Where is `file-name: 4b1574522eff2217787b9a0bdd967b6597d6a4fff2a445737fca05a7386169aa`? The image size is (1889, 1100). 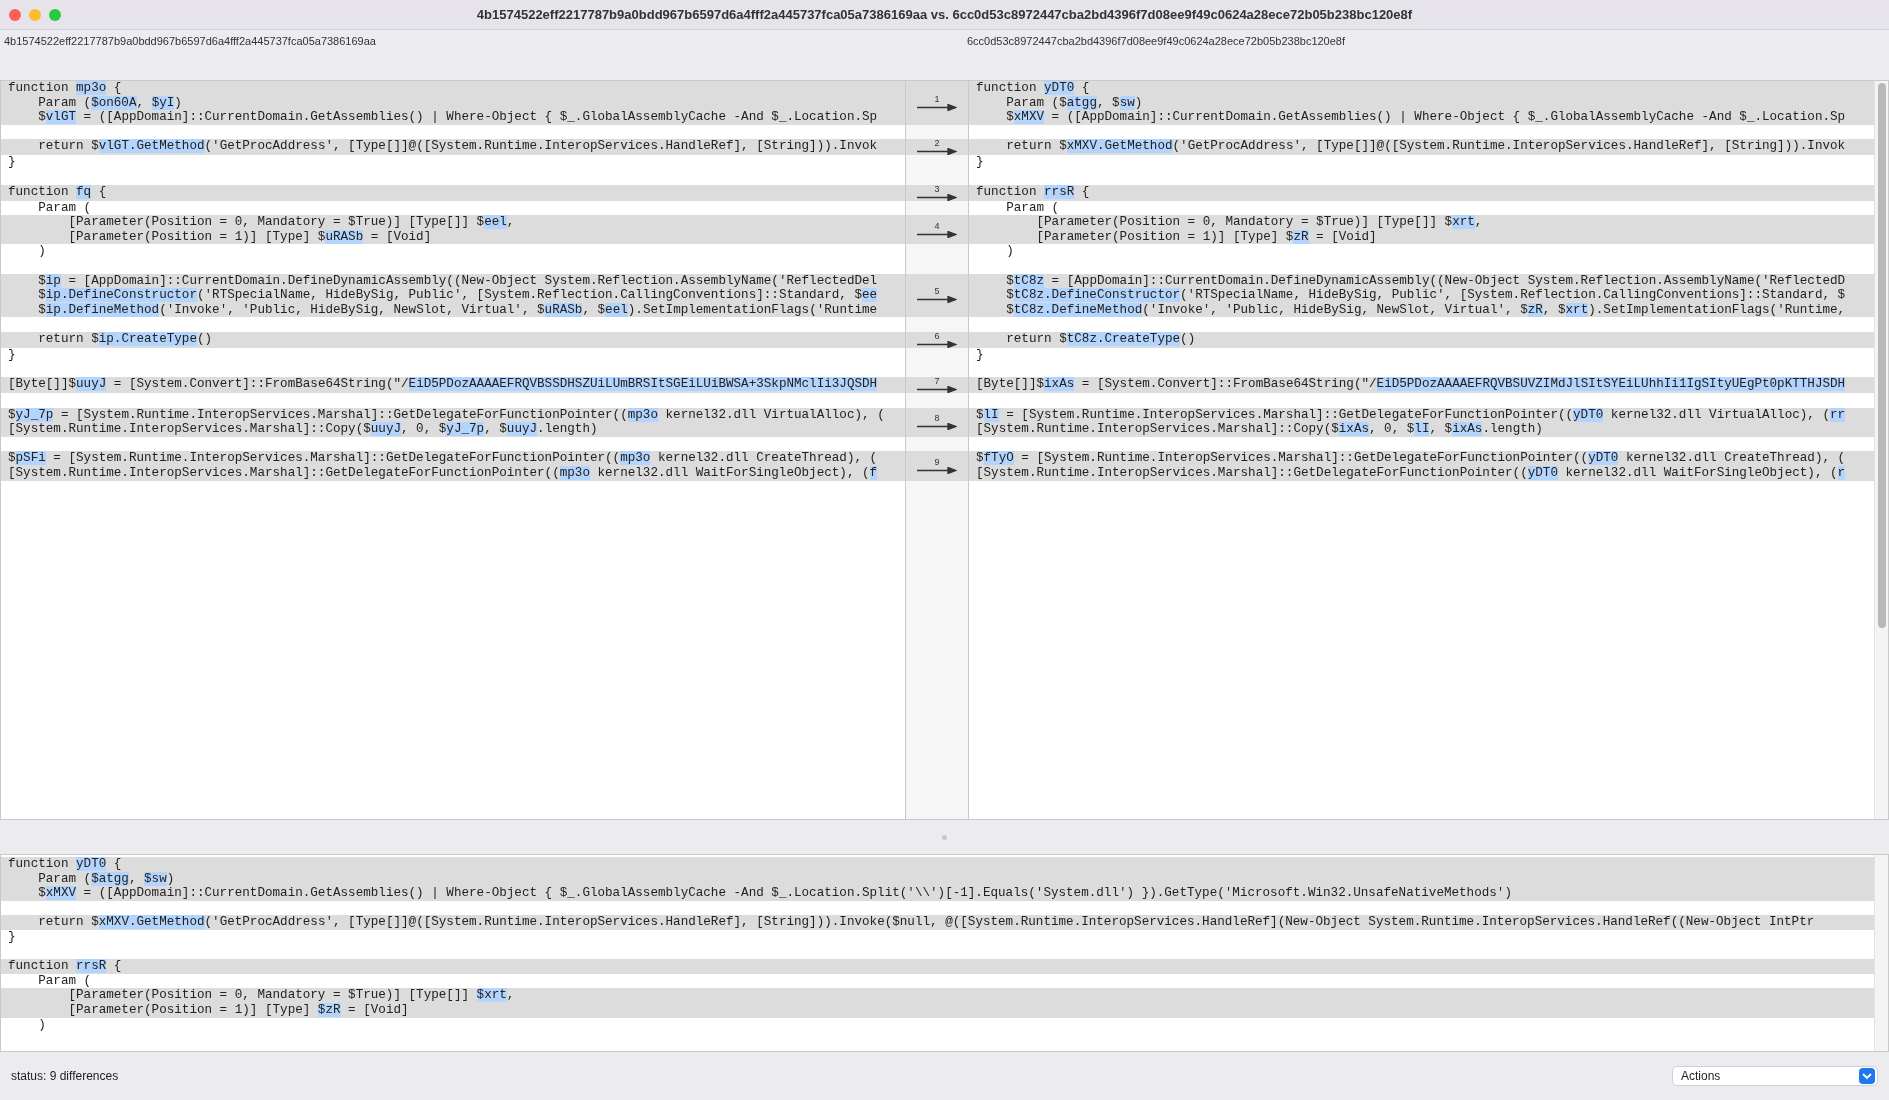
file-name: 4b1574522eff2217787b9a0bdd967b6597d6a4fff2a445737fca05a7386169aa is located at coordinates (190, 40).